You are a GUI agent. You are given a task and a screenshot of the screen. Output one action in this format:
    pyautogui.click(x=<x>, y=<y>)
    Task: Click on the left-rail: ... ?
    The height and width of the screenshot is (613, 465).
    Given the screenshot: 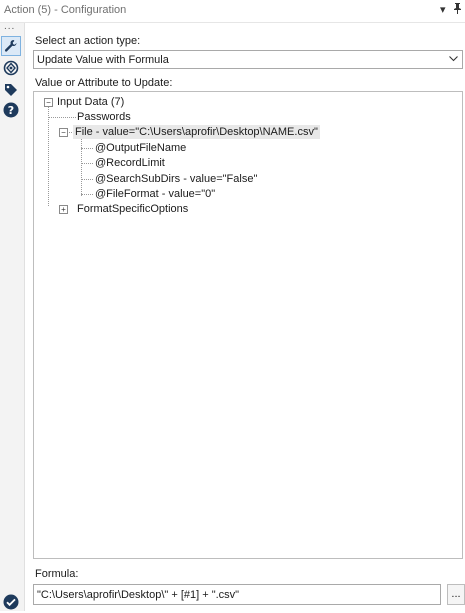 What is the action you would take?
    pyautogui.click(x=12, y=316)
    